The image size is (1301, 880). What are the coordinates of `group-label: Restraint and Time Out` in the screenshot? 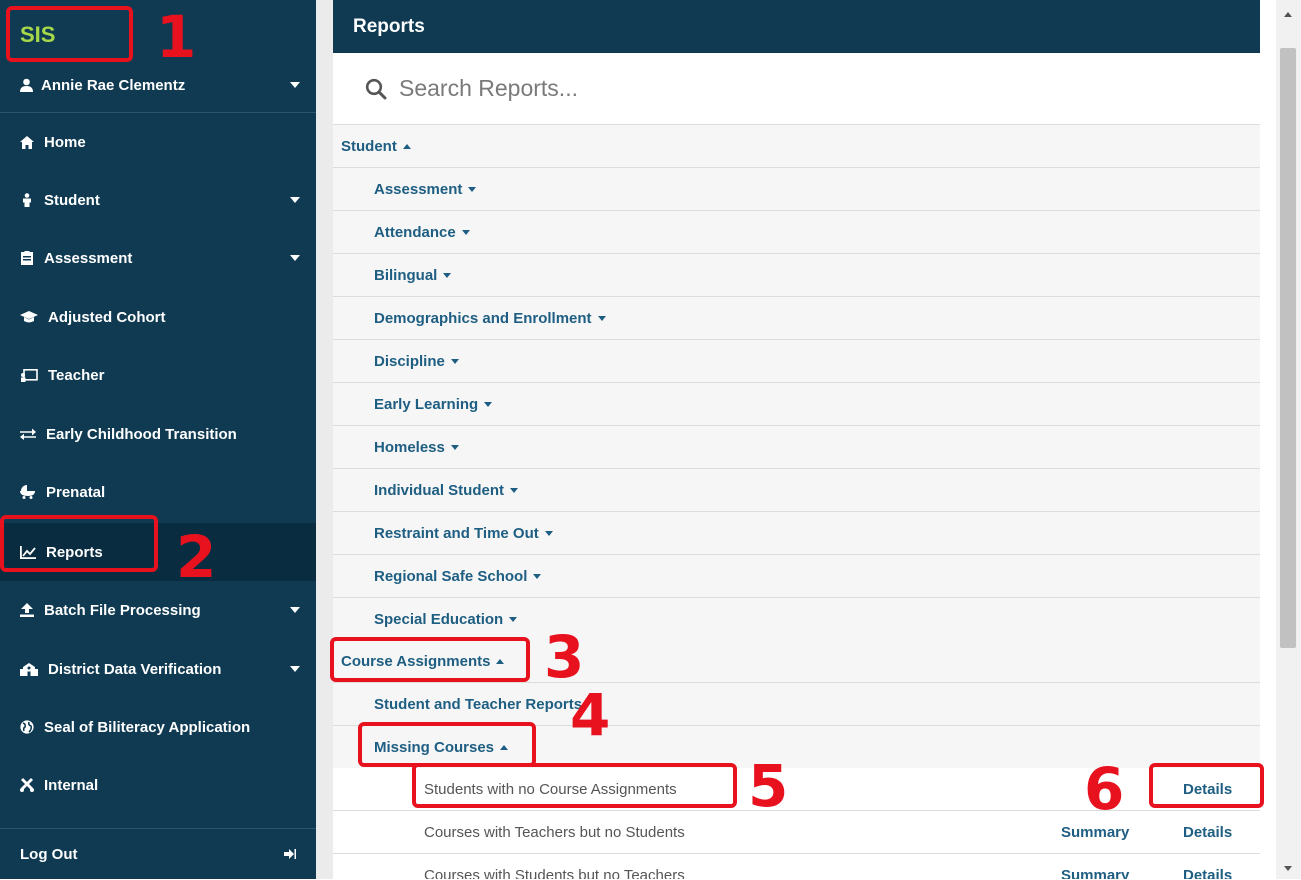 It's located at (456, 533).